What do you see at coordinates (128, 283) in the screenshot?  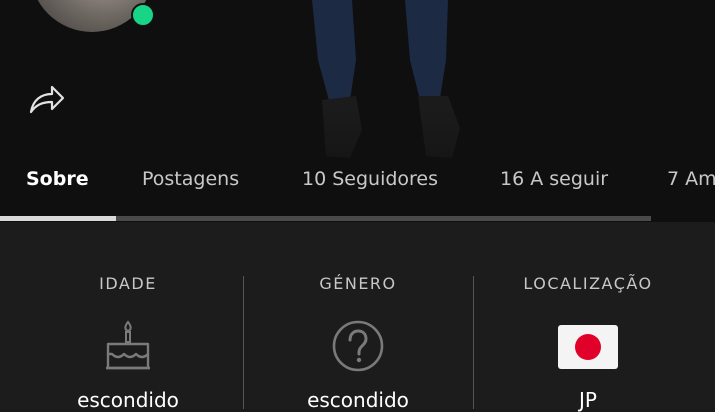 I see `age-label: IDADE` at bounding box center [128, 283].